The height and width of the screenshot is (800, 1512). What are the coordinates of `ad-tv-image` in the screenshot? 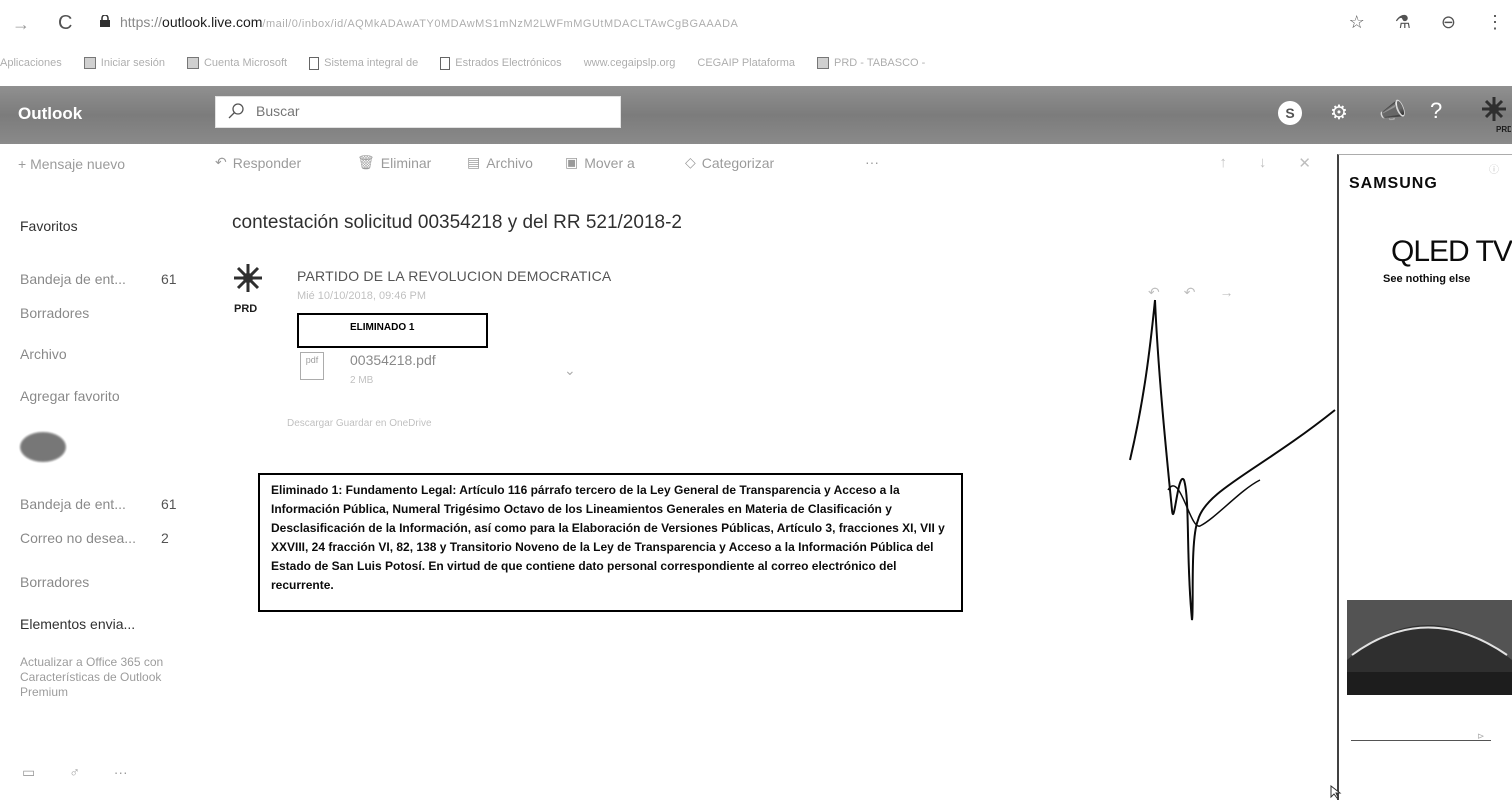 It's located at (1429, 647).